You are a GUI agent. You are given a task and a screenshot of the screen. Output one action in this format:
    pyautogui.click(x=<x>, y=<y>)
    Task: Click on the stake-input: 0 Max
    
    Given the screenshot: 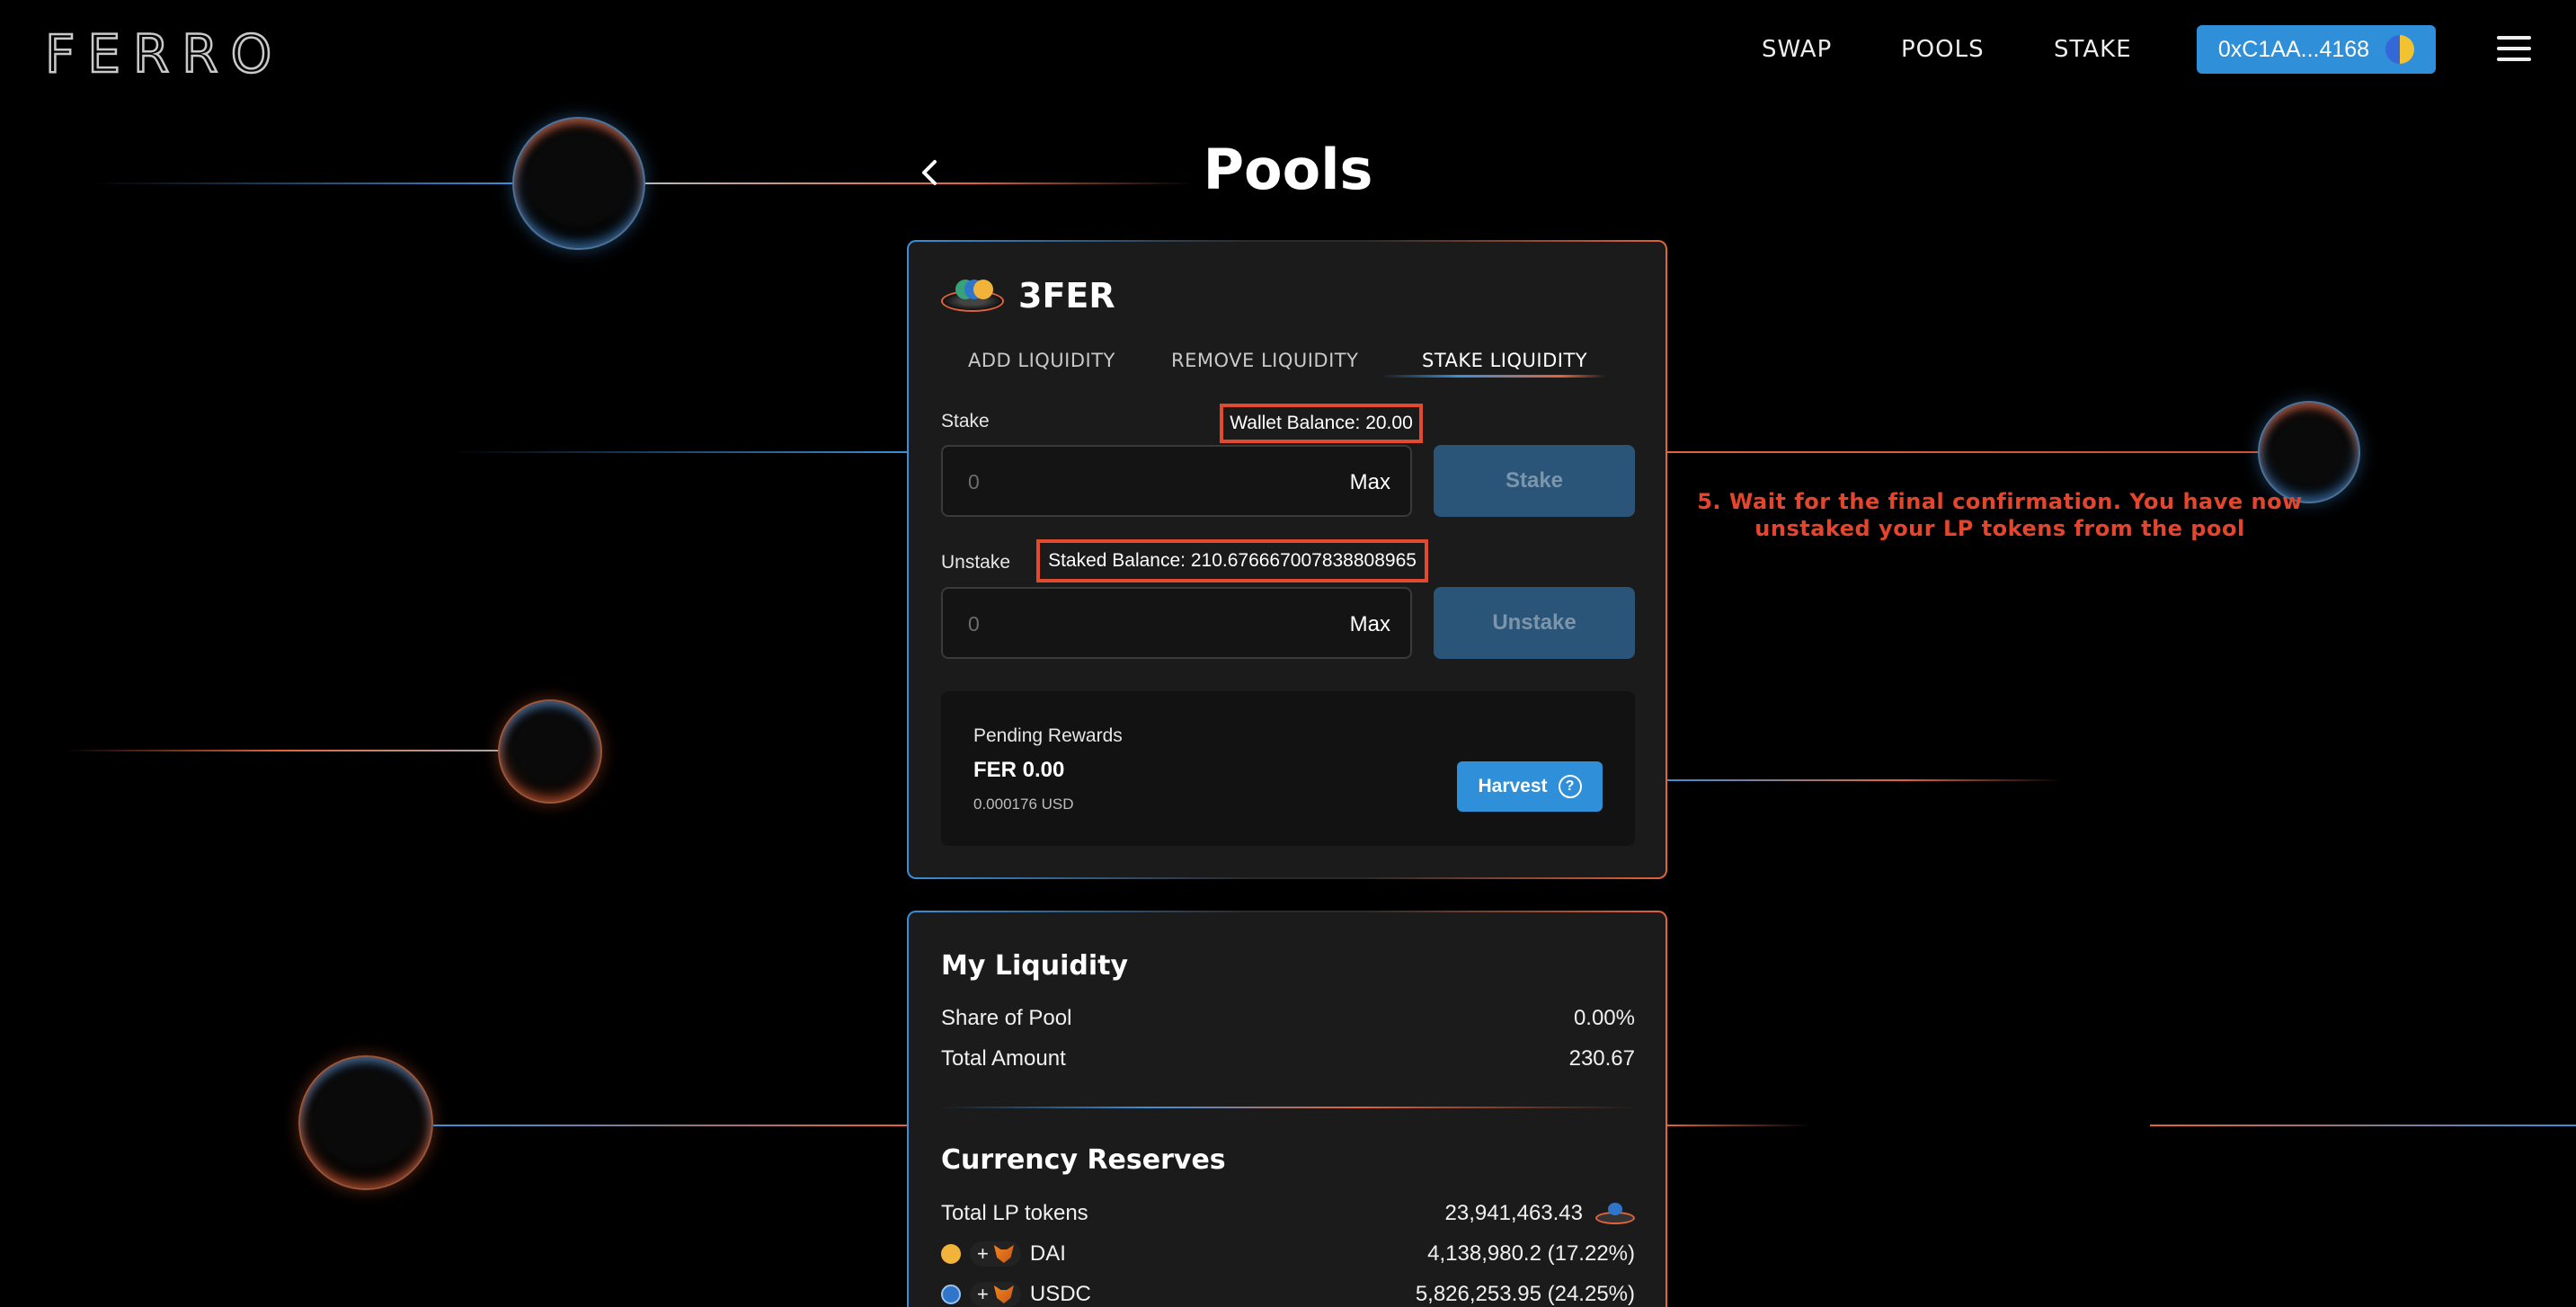 What is the action you would take?
    pyautogui.click(x=1176, y=481)
    